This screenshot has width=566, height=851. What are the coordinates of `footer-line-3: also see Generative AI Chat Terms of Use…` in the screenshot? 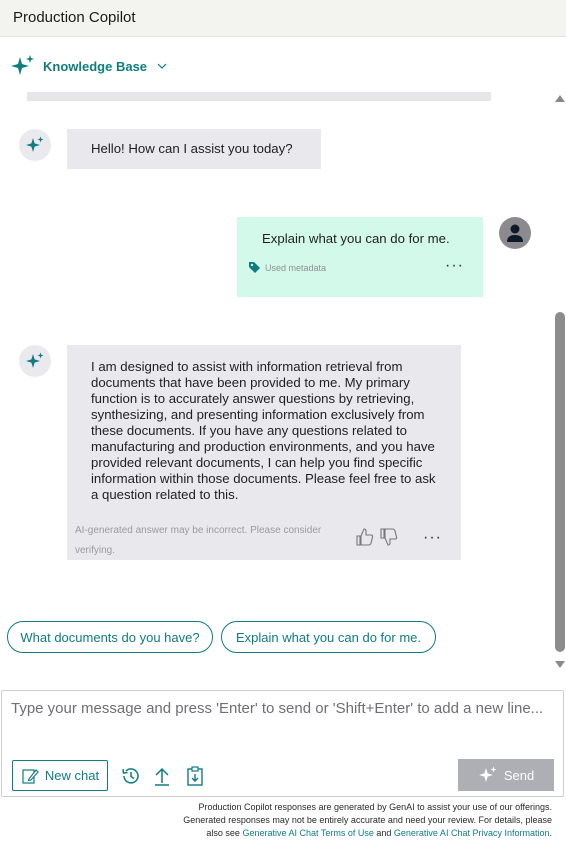 It's located at (342, 833).